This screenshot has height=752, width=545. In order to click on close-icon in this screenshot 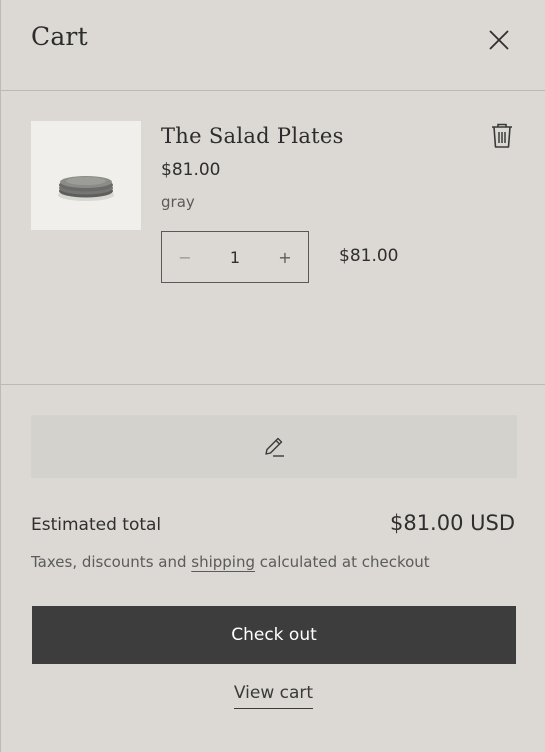, I will do `click(499, 40)`.